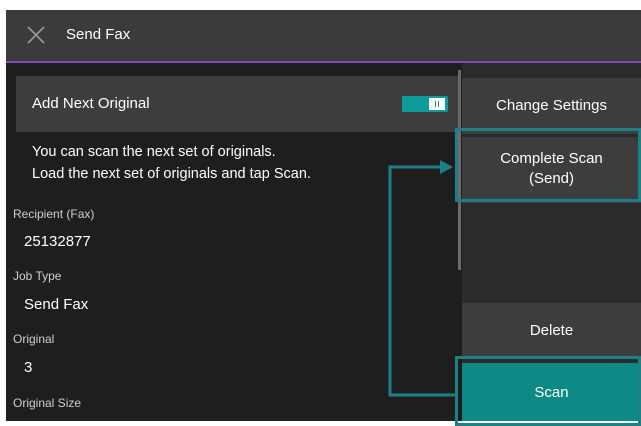  I want to click on arrow-head-icon, so click(446, 167).